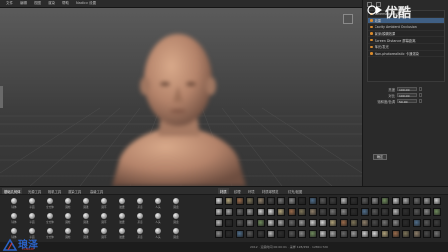 Image resolution: width=448 pixels, height=252 pixels. Describe the element at coordinates (9, 3) in the screenshot. I see `menu-item: 文件` at that location.